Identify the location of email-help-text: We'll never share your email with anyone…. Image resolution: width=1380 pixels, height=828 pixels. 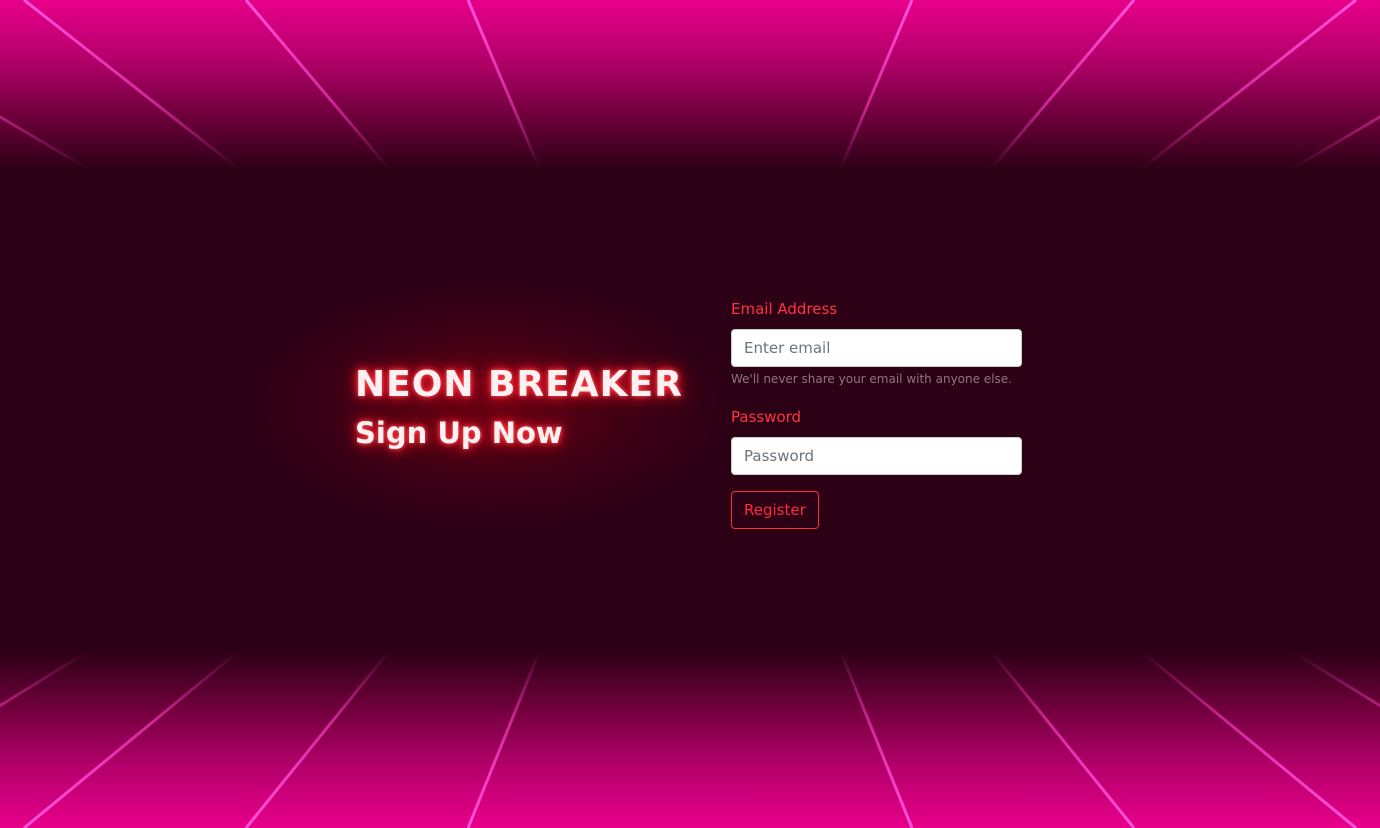
(871, 379).